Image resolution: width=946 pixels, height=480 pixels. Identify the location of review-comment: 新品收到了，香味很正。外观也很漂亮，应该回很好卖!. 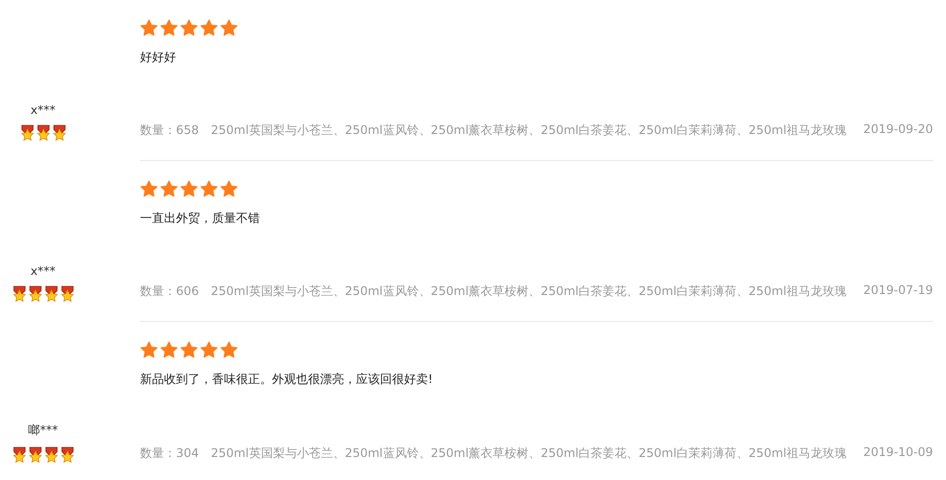
(286, 379).